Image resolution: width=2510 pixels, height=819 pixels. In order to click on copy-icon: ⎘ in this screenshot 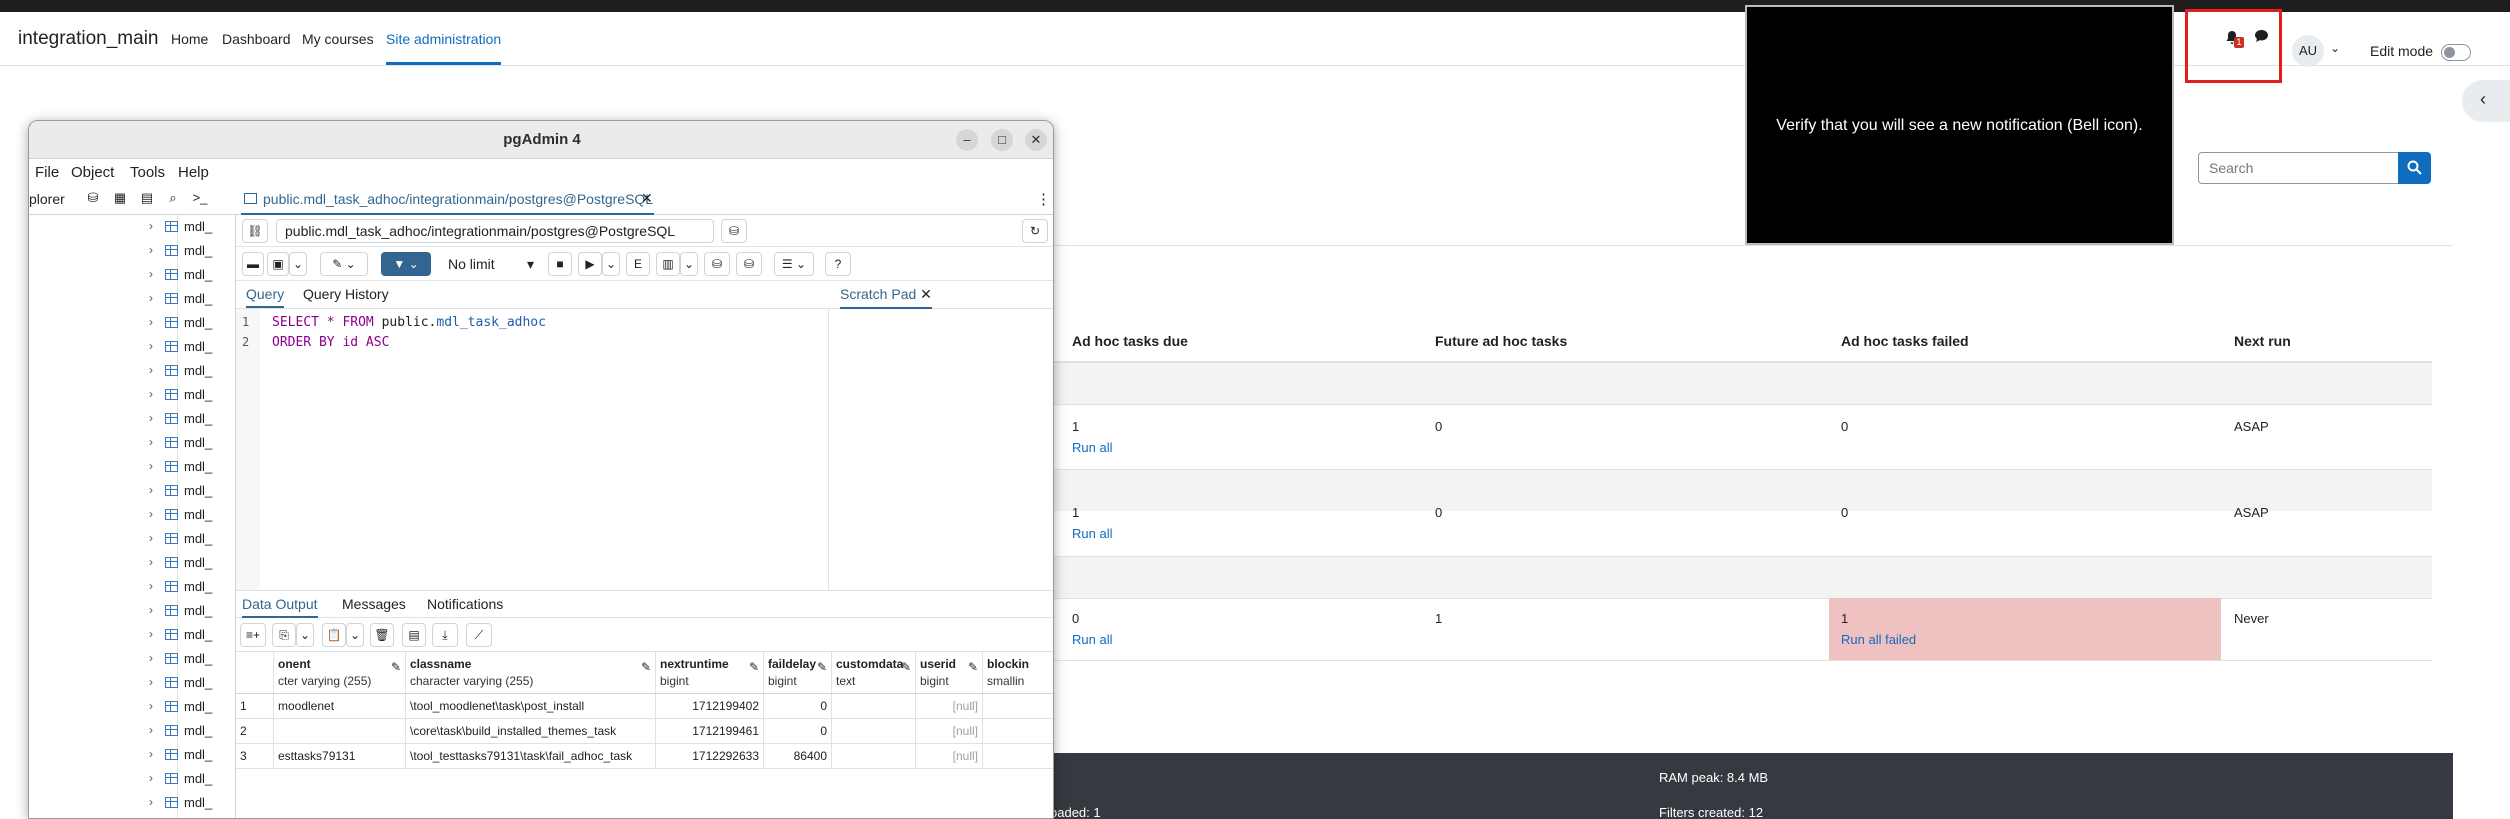, I will do `click(284, 635)`.